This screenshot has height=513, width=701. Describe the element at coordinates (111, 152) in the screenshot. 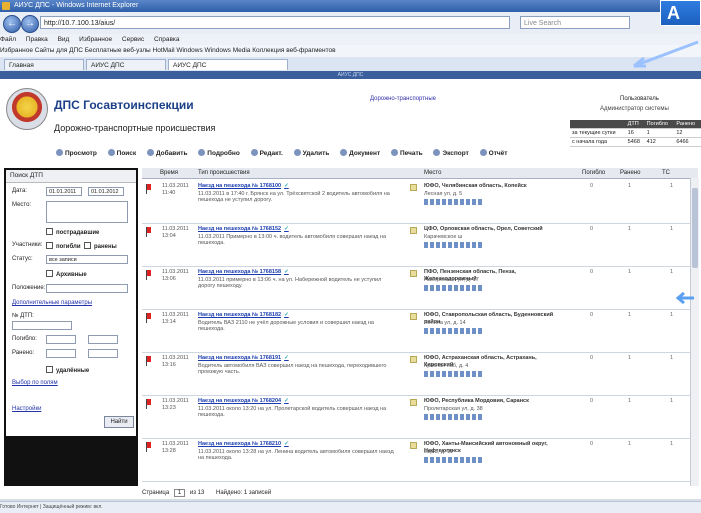

I see `search-icon` at that location.